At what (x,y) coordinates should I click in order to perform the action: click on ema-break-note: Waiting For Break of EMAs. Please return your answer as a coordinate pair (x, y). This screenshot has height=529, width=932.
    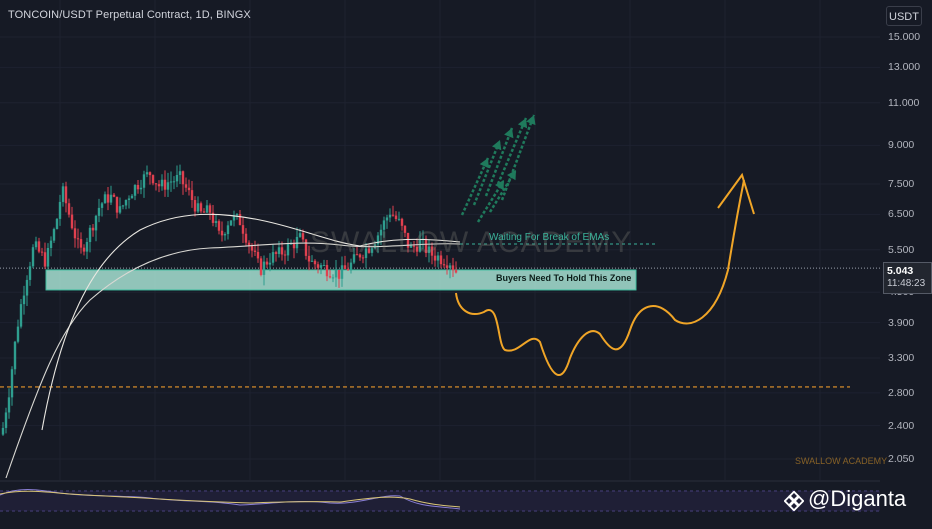
    Looking at the image, I should click on (549, 237).